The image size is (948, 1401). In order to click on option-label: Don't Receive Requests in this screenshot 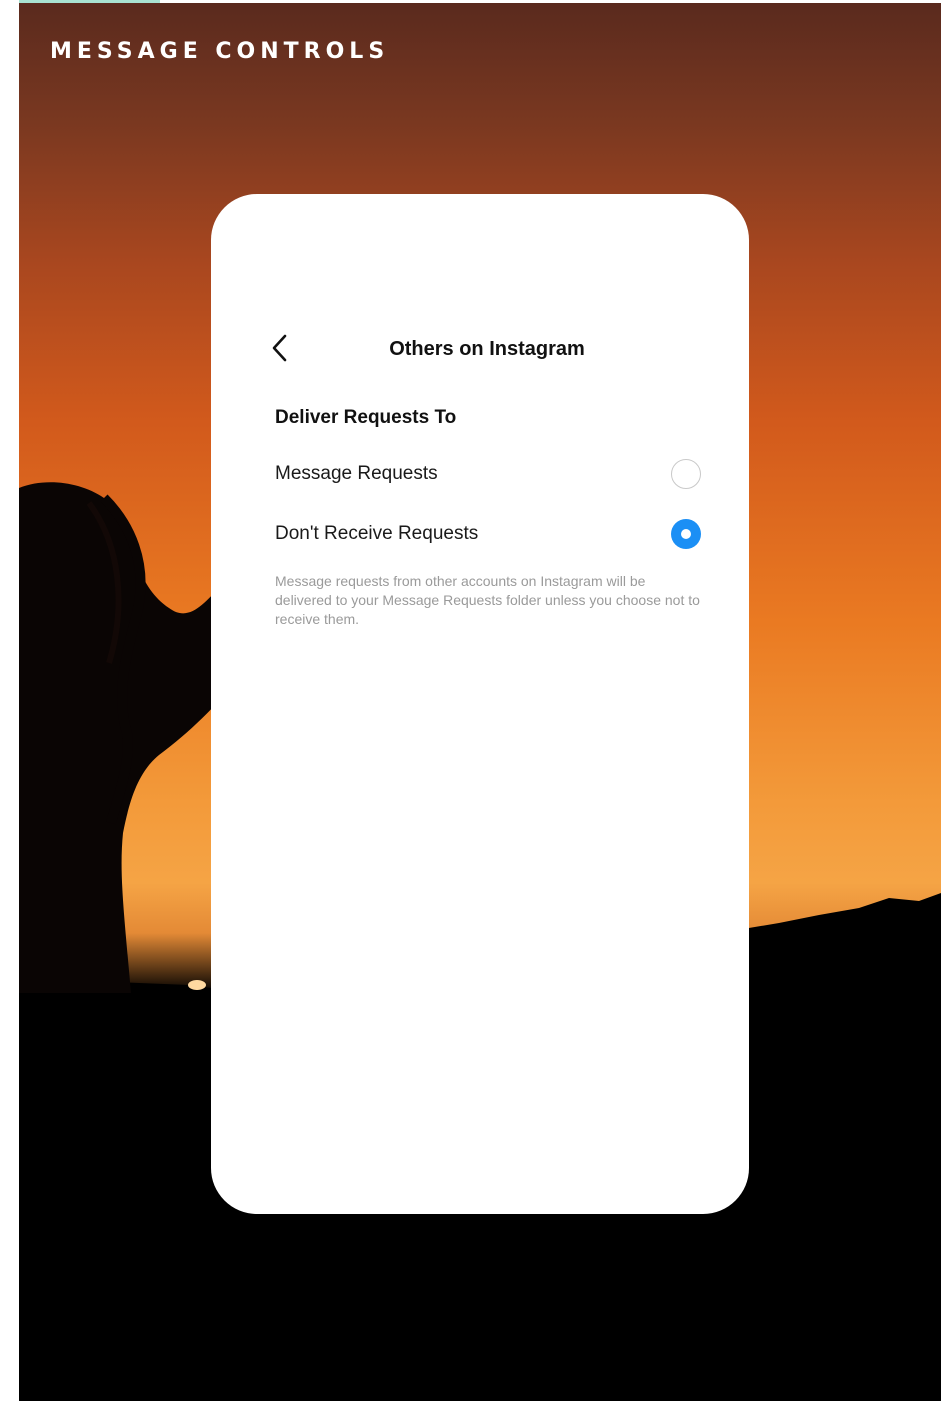, I will do `click(377, 533)`.